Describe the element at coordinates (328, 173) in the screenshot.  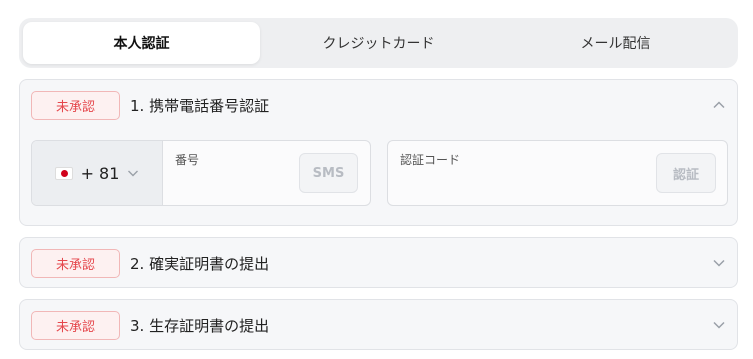
I see `sms-button: SMS` at that location.